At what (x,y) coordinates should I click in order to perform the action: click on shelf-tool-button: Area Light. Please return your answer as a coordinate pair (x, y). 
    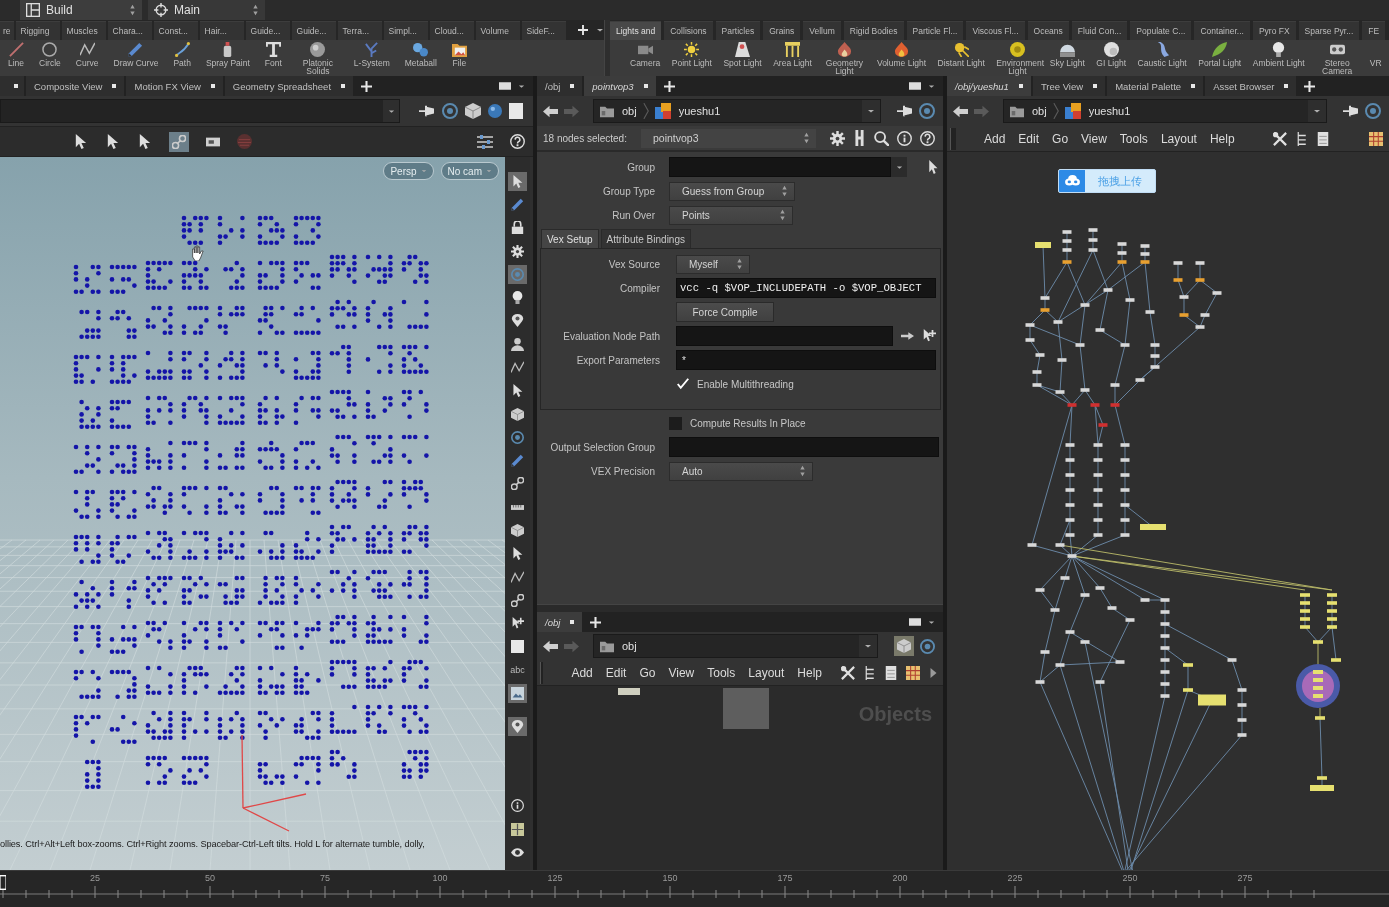
    Looking at the image, I should click on (792, 53).